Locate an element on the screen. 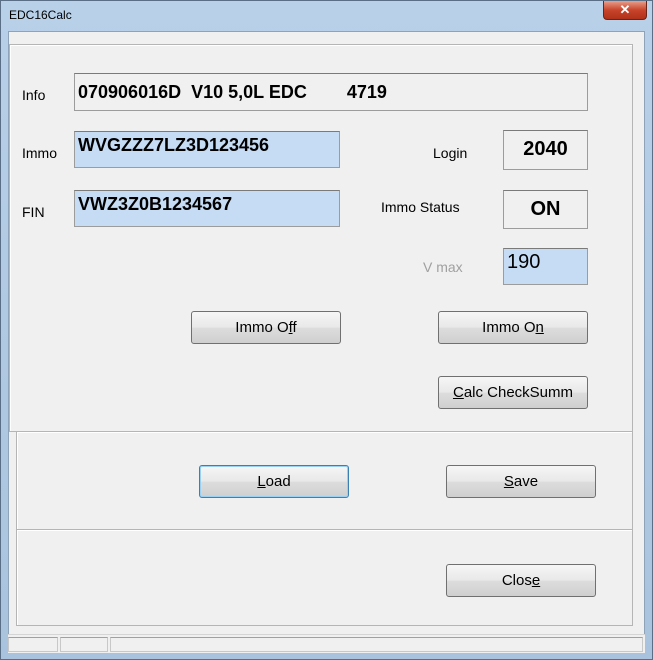 This screenshot has height=660, width=653. save-button: Save is located at coordinates (521, 481).